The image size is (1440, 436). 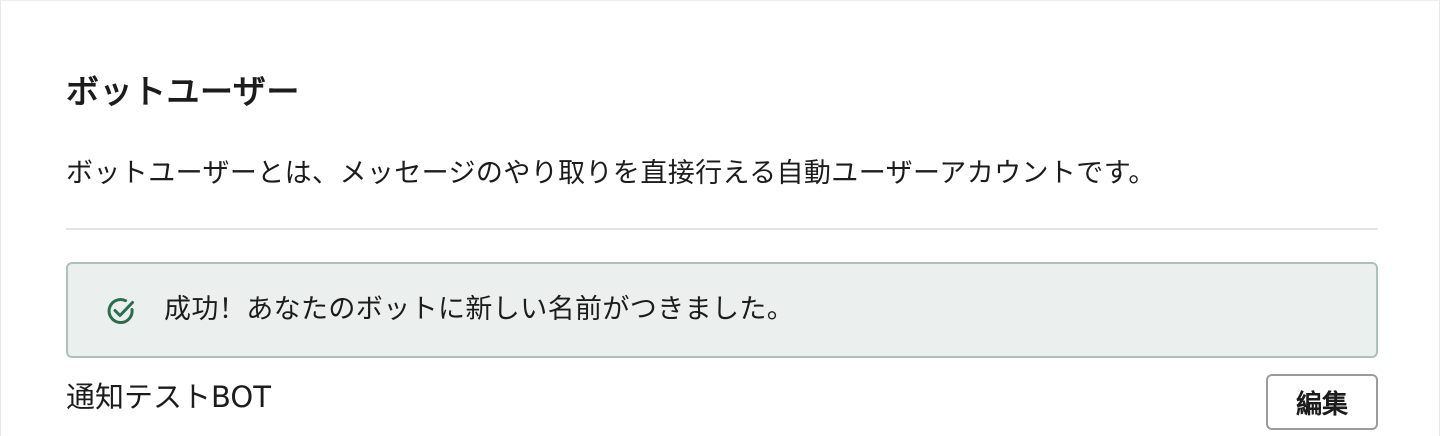 What do you see at coordinates (479, 309) in the screenshot?
I see `alert-message: 成功！あなたのボットに新しい名前がつきました。` at bounding box center [479, 309].